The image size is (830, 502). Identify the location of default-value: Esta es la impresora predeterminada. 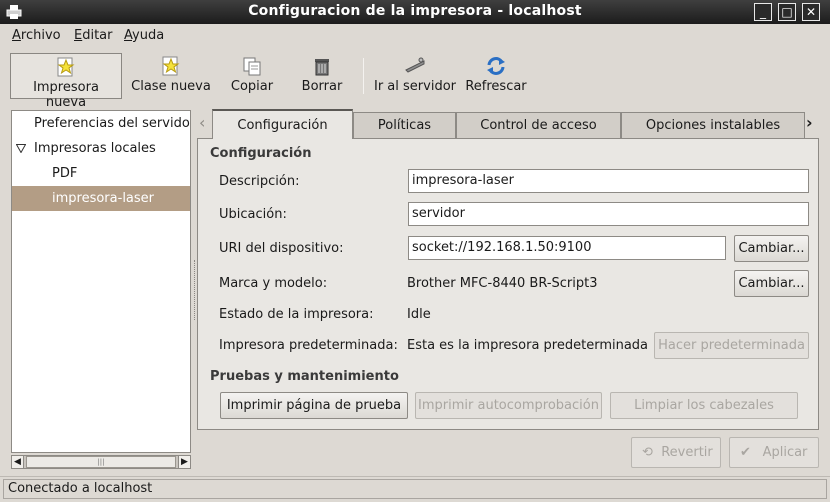
(528, 345).